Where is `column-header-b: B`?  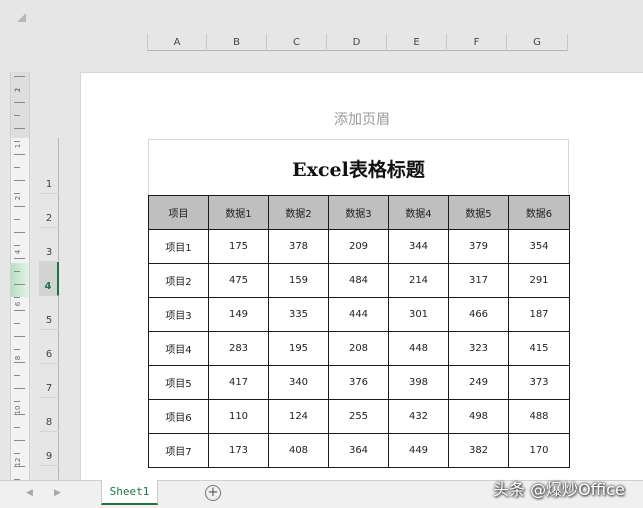
column-header-b: B is located at coordinates (237, 42).